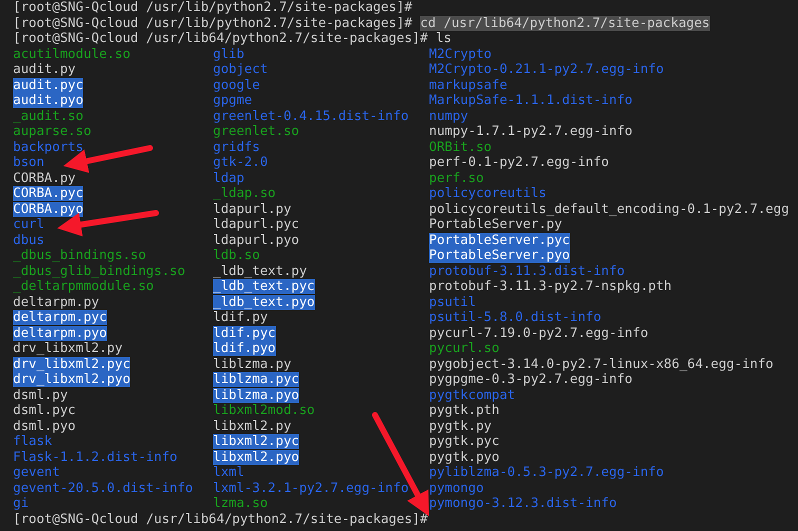 The height and width of the screenshot is (531, 798). I want to click on file-name: M2Crypto-0.21.1-py2.7.egg-info, so click(546, 69).